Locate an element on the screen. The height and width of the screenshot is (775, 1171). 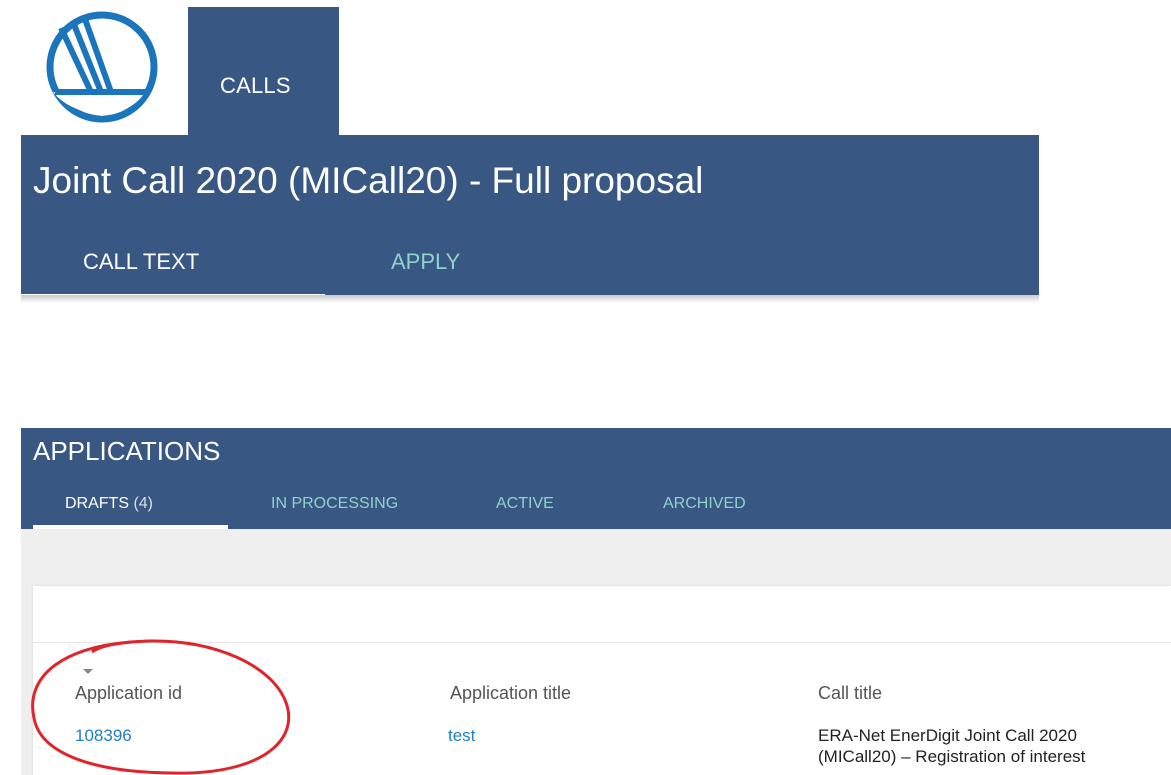
tab-apply: APPLY is located at coordinates (425, 262).